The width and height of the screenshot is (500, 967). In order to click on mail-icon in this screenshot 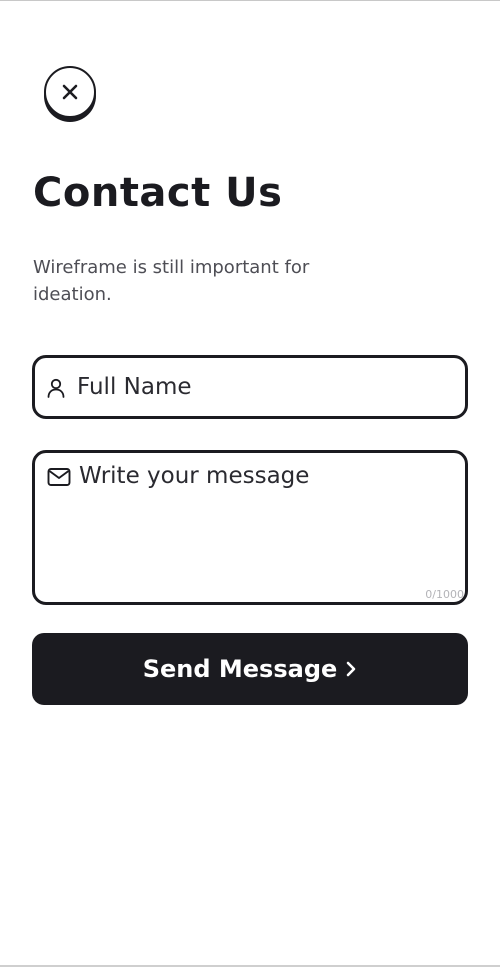, I will do `click(59, 477)`.